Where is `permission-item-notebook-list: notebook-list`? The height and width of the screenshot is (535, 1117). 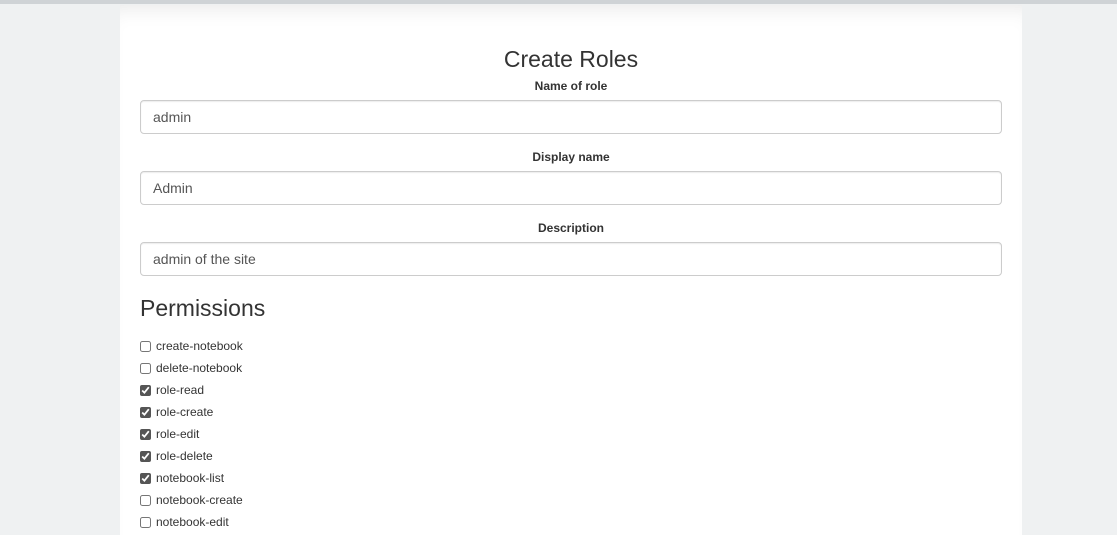 permission-item-notebook-list: notebook-list is located at coordinates (191, 478).